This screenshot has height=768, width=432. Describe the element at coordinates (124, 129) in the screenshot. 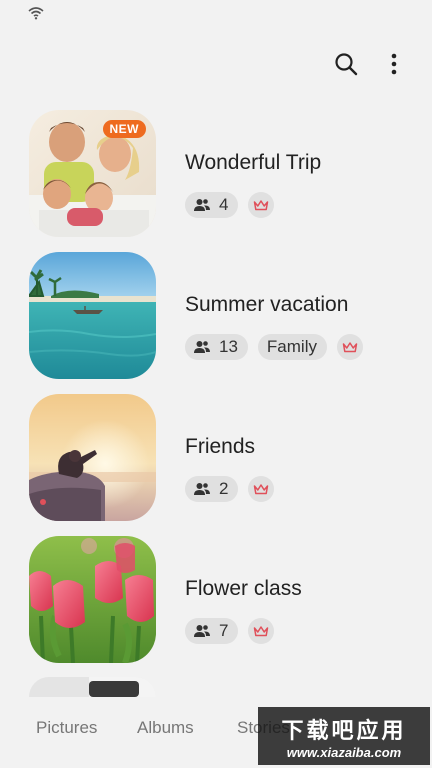

I see `new-badge: NEW` at that location.